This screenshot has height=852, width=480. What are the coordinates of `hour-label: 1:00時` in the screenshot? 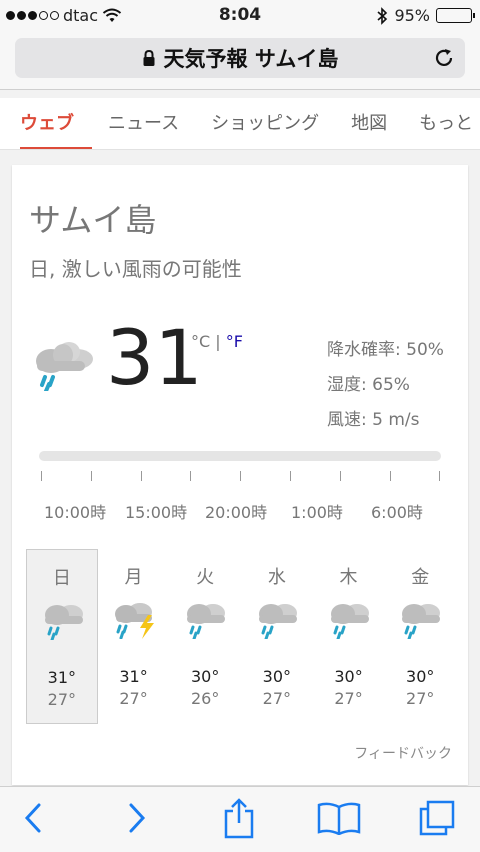 It's located at (317, 512).